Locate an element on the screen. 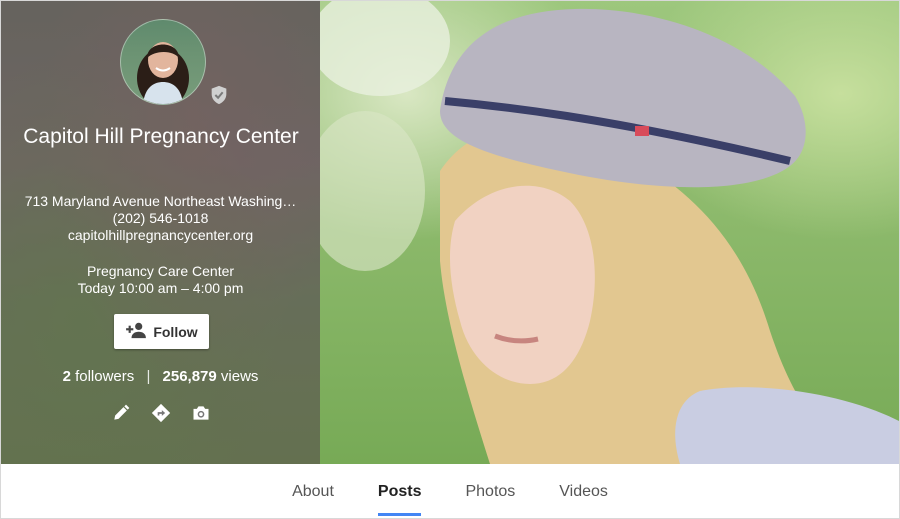 Image resolution: width=900 pixels, height=519 pixels. directions-icon is located at coordinates (161, 413).